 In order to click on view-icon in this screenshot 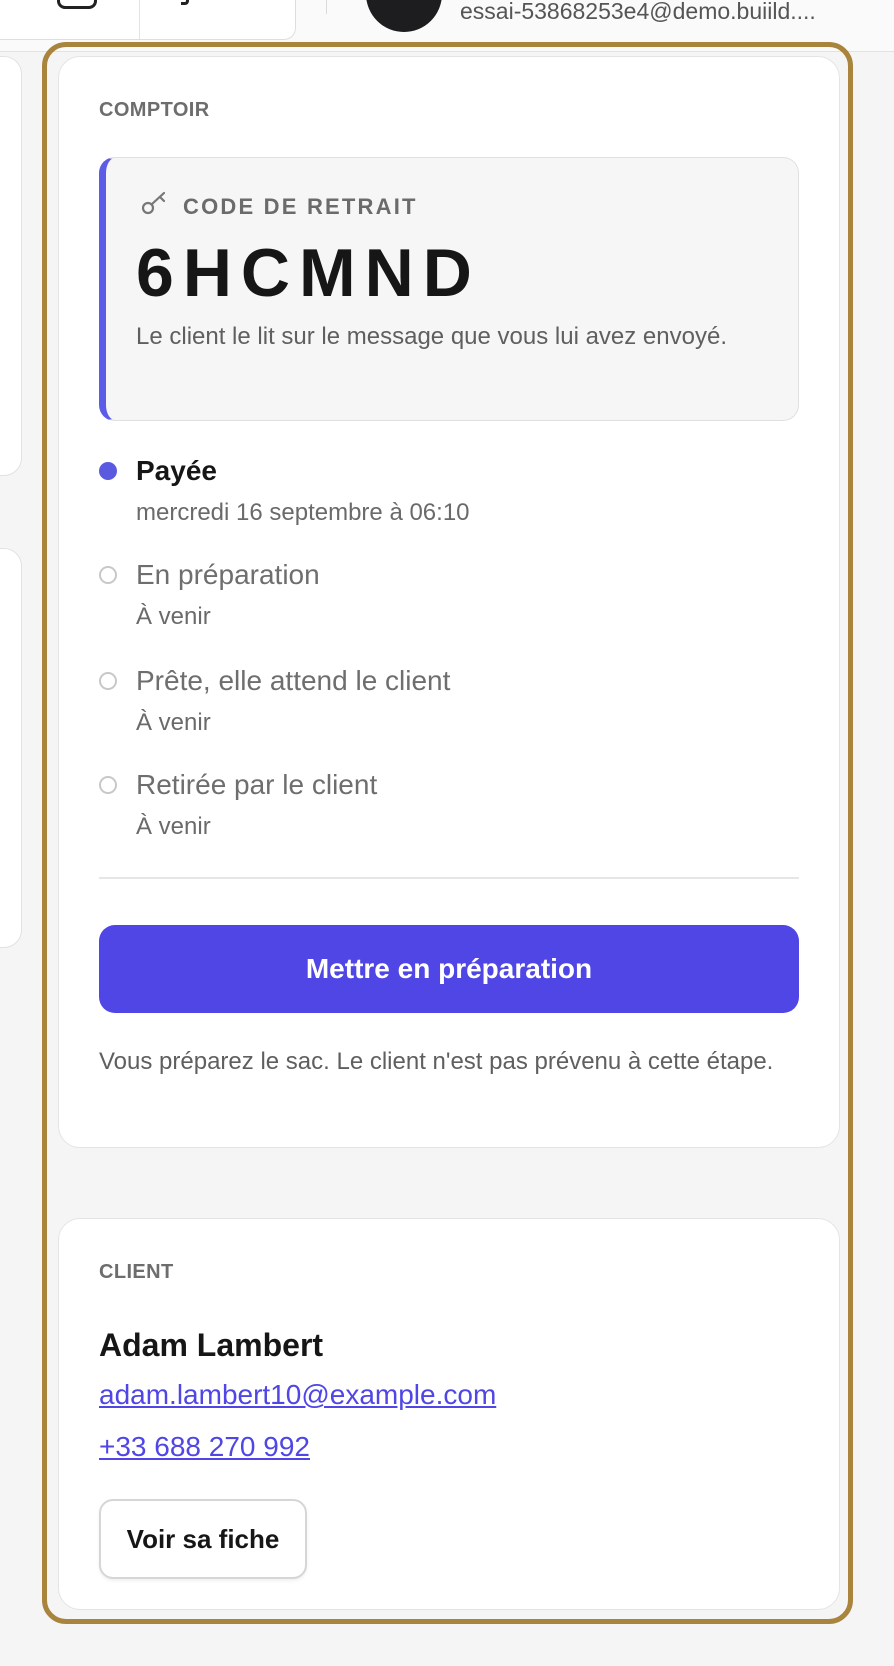, I will do `click(77, 4)`.